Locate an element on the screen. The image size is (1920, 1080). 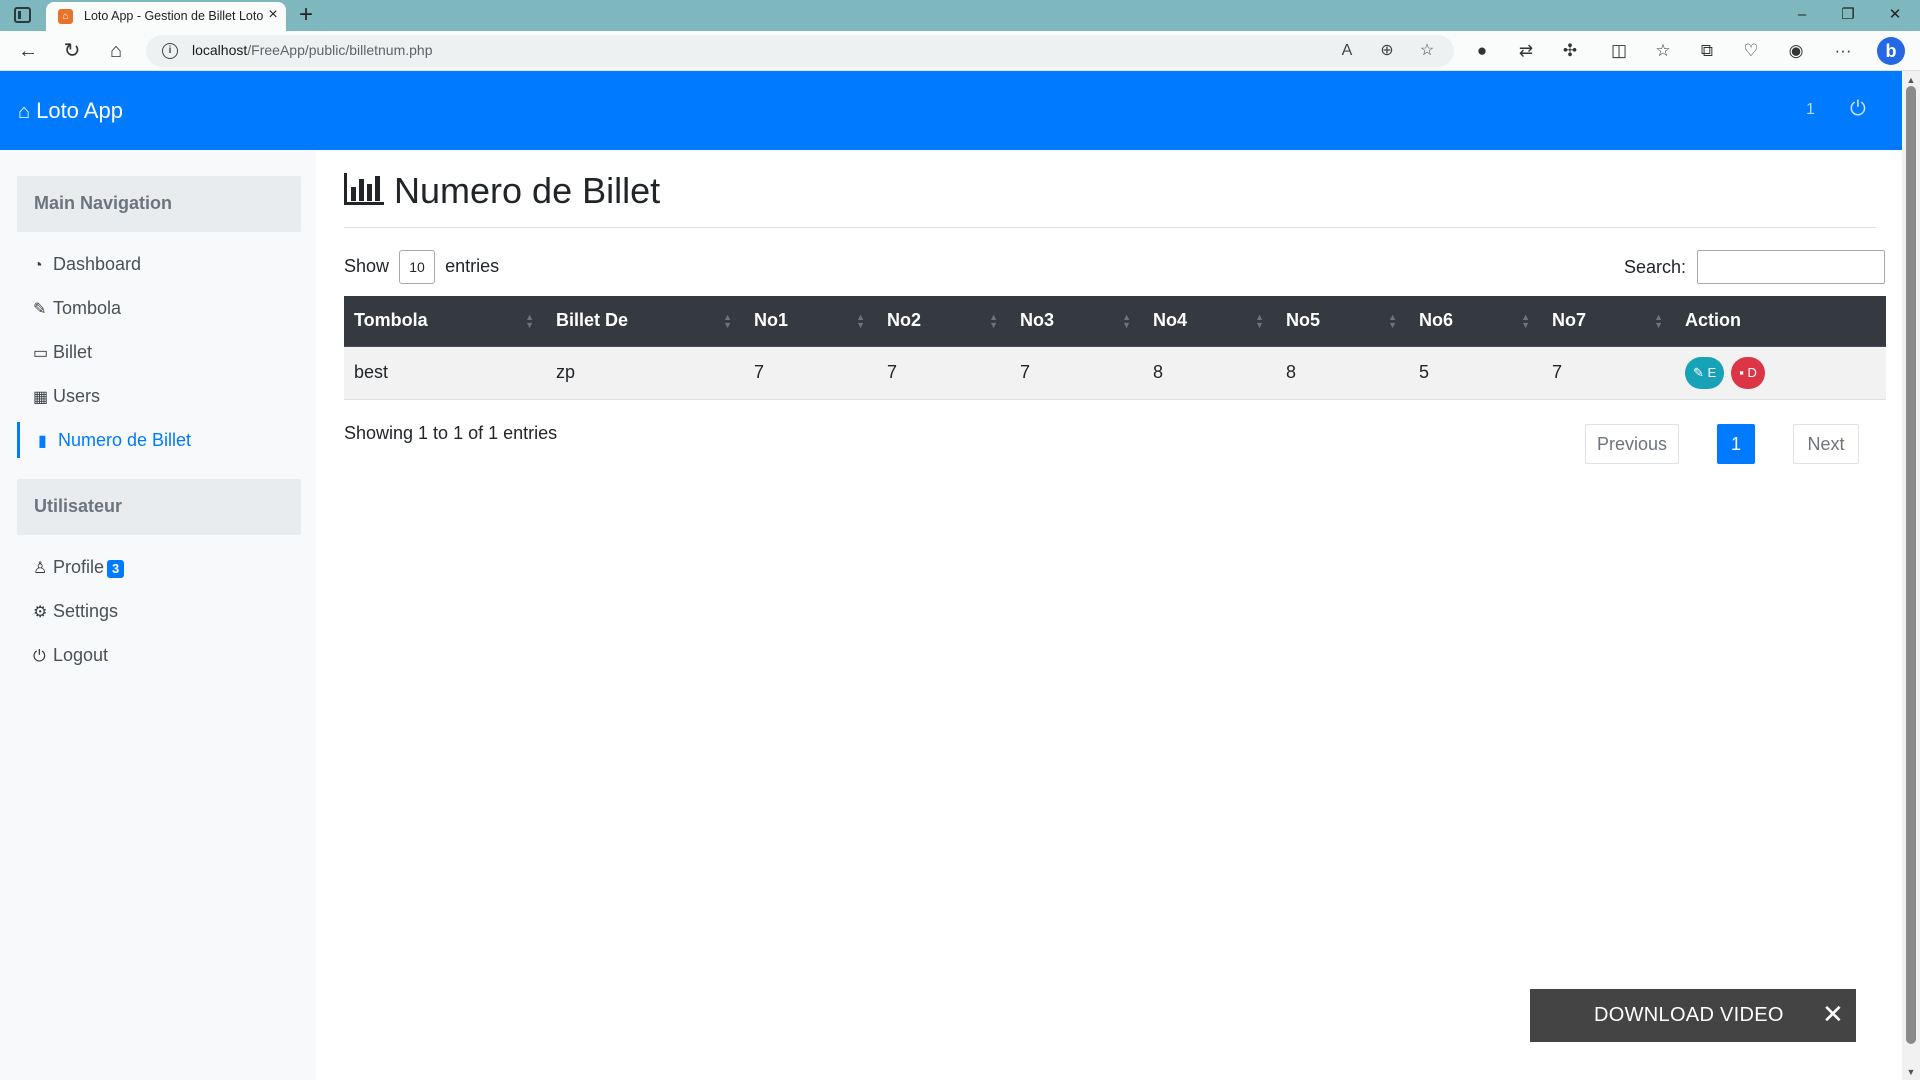
power-icon: ⏻ is located at coordinates (1858, 109).